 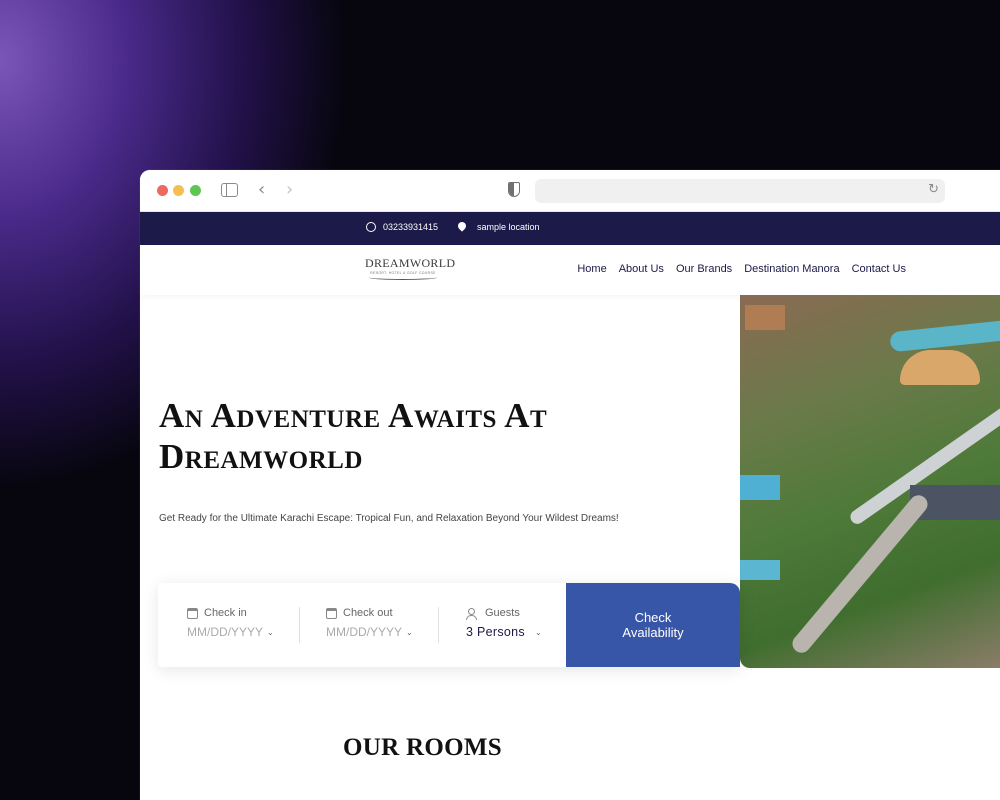 What do you see at coordinates (289, 190) in the screenshot?
I see `forward-arrow-icon: ›` at bounding box center [289, 190].